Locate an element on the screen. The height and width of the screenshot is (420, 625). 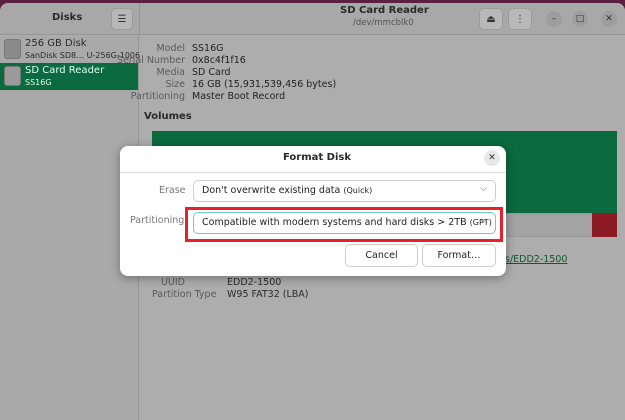
erase-label: Erase is located at coordinates (172, 190).